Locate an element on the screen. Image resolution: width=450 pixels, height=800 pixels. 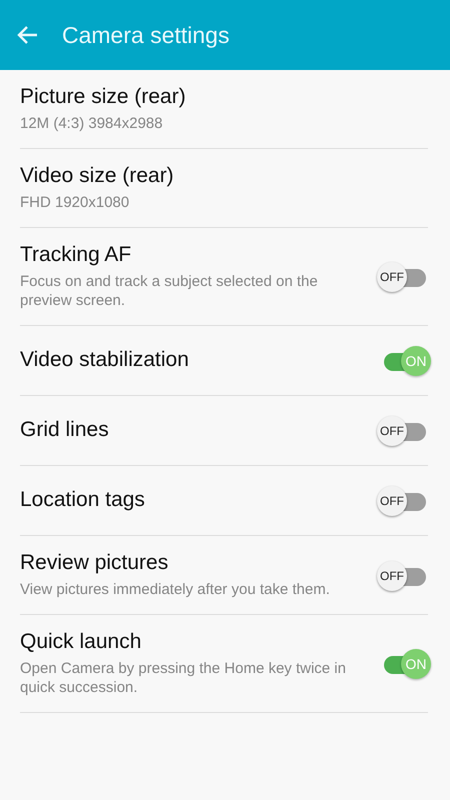
setting-title: Tracking AF is located at coordinates (192, 255).